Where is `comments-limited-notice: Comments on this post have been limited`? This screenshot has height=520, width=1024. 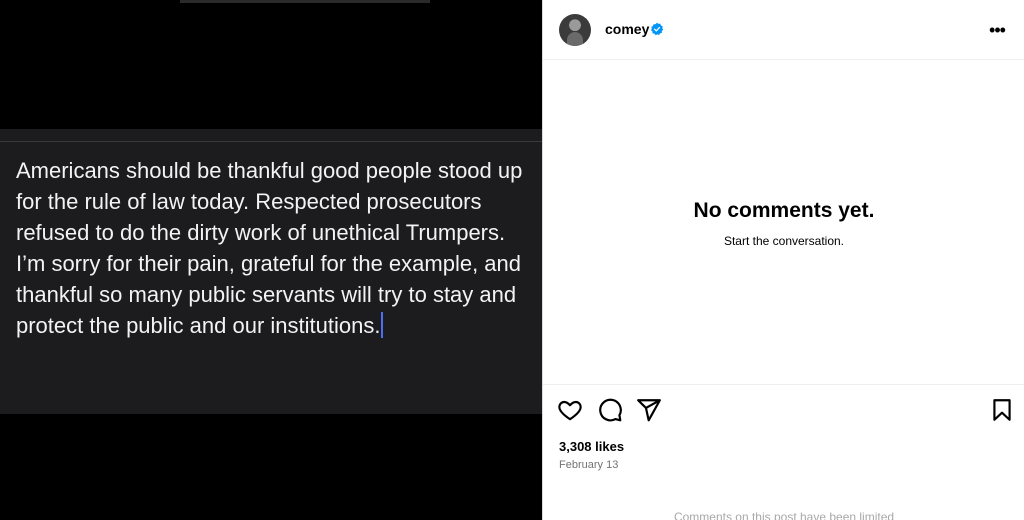 comments-limited-notice: Comments on this post have been limited is located at coordinates (784, 515).